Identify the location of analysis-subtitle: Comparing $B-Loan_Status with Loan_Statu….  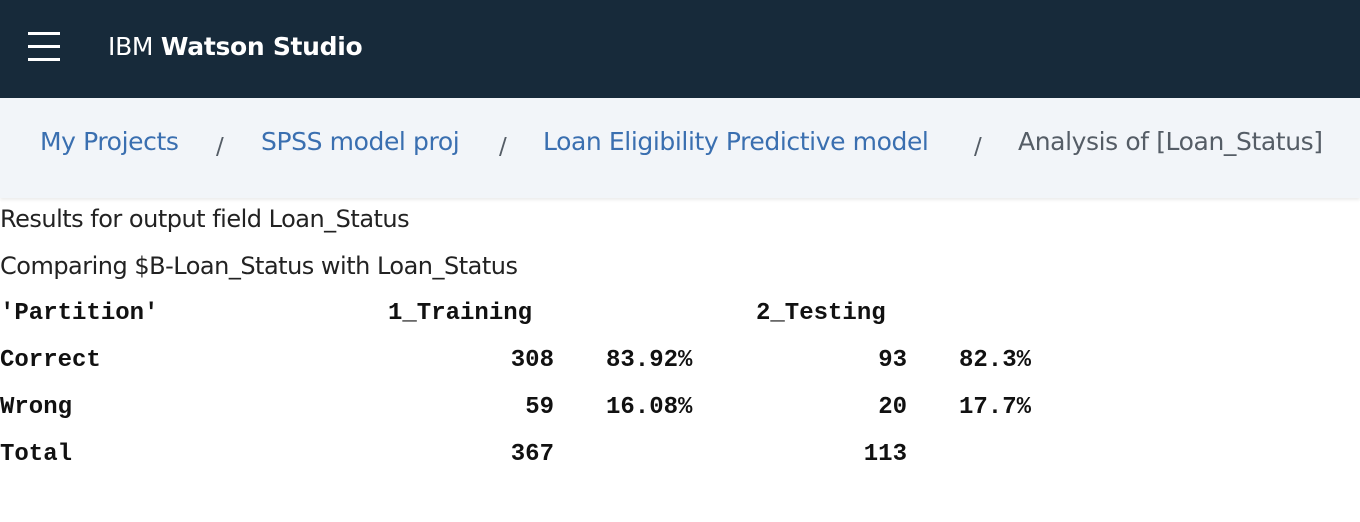
(259, 266).